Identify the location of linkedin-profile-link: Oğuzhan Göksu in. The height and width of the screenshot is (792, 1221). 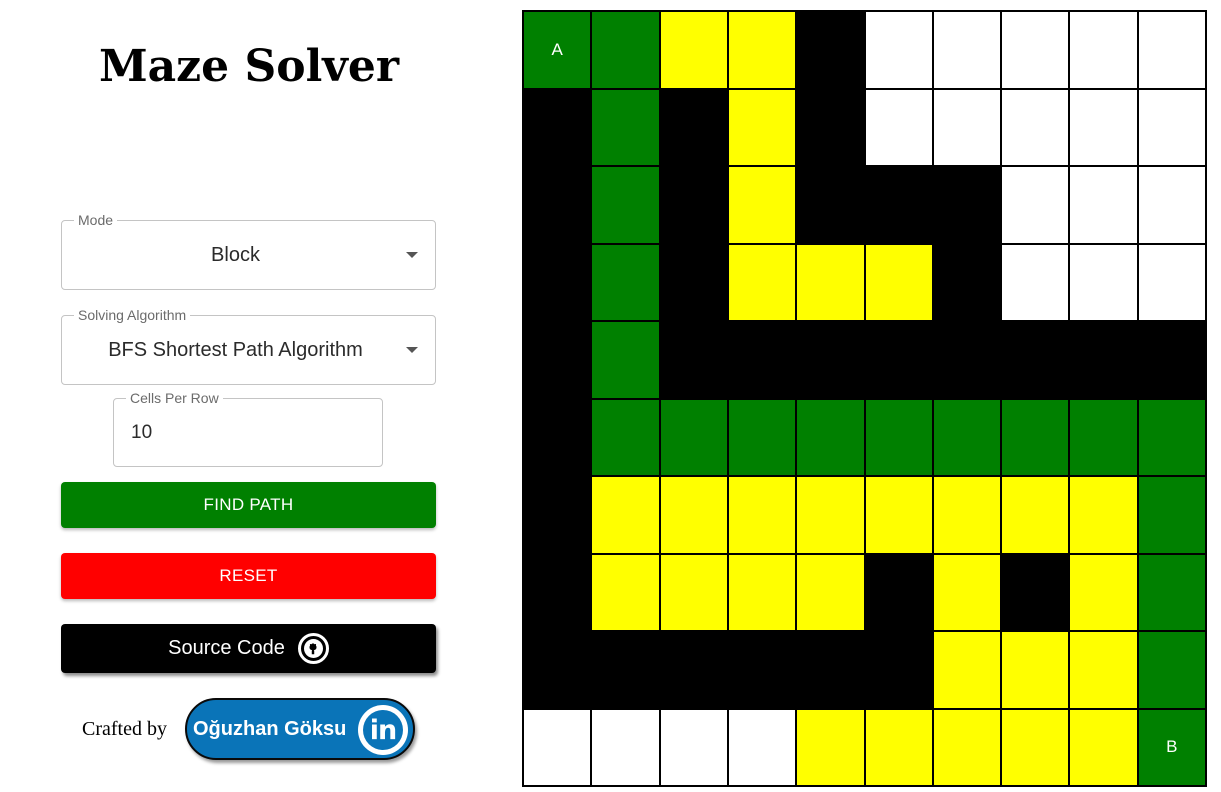
(300, 729).